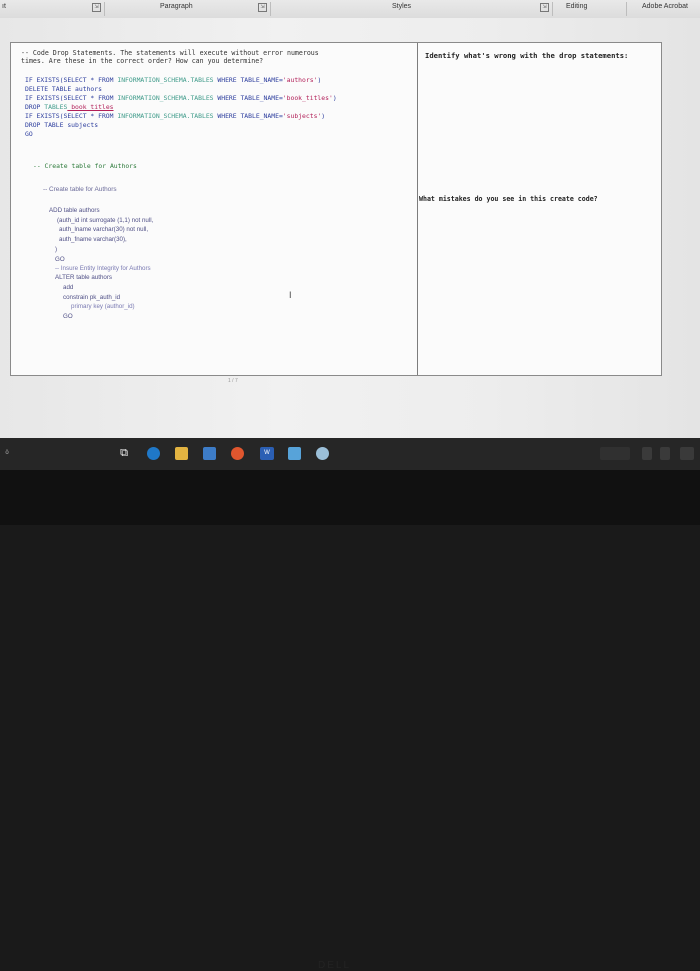 Image resolution: width=700 pixels, height=971 pixels. I want to click on drop-code-line: DELETE TABLE authors, so click(63, 89).